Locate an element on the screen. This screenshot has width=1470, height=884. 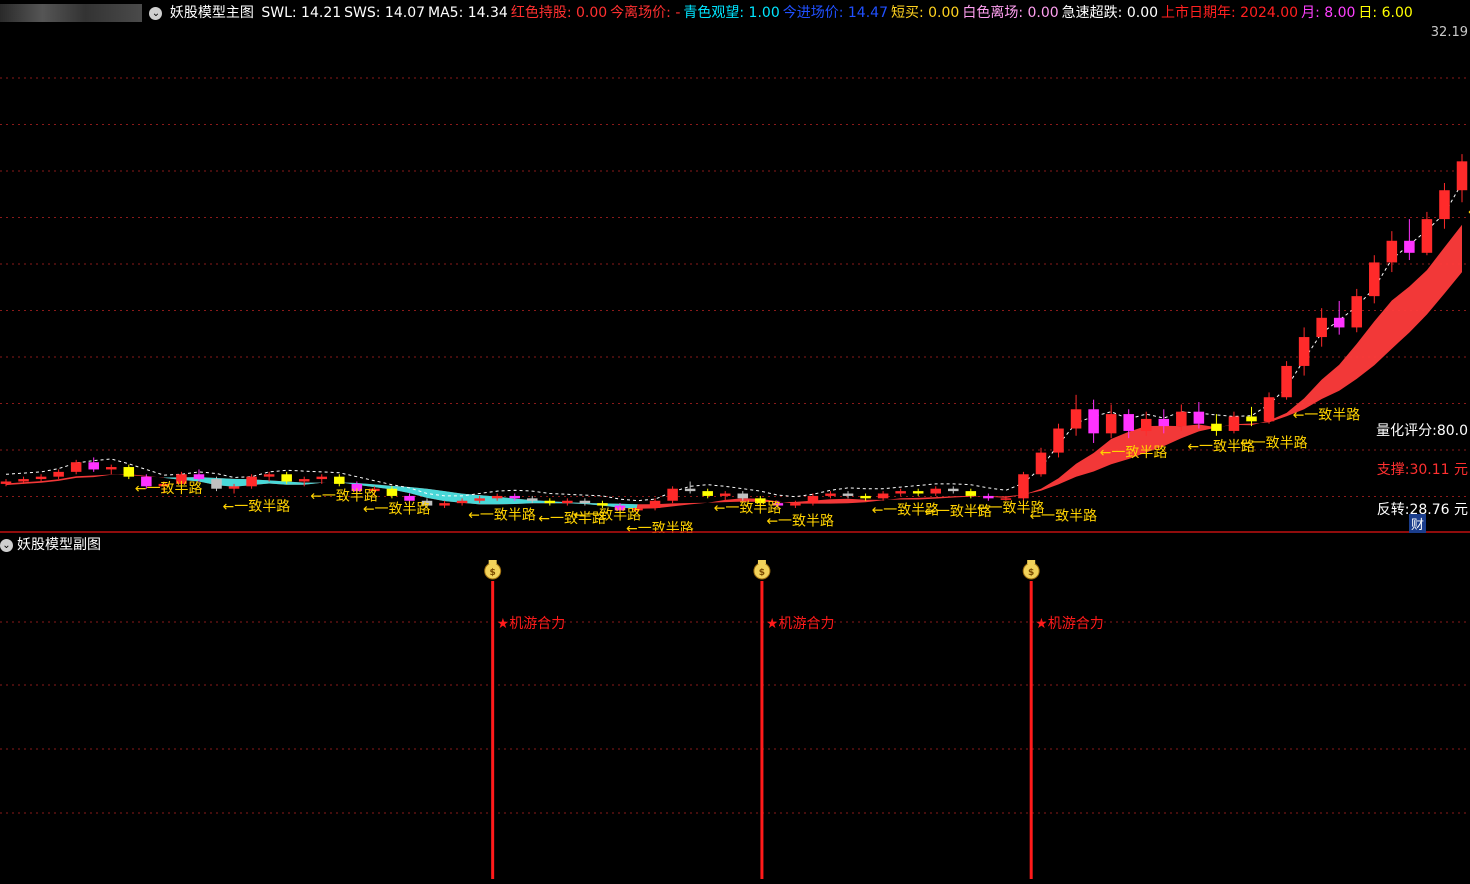
cai-badge: 财 is located at coordinates (1417, 523).